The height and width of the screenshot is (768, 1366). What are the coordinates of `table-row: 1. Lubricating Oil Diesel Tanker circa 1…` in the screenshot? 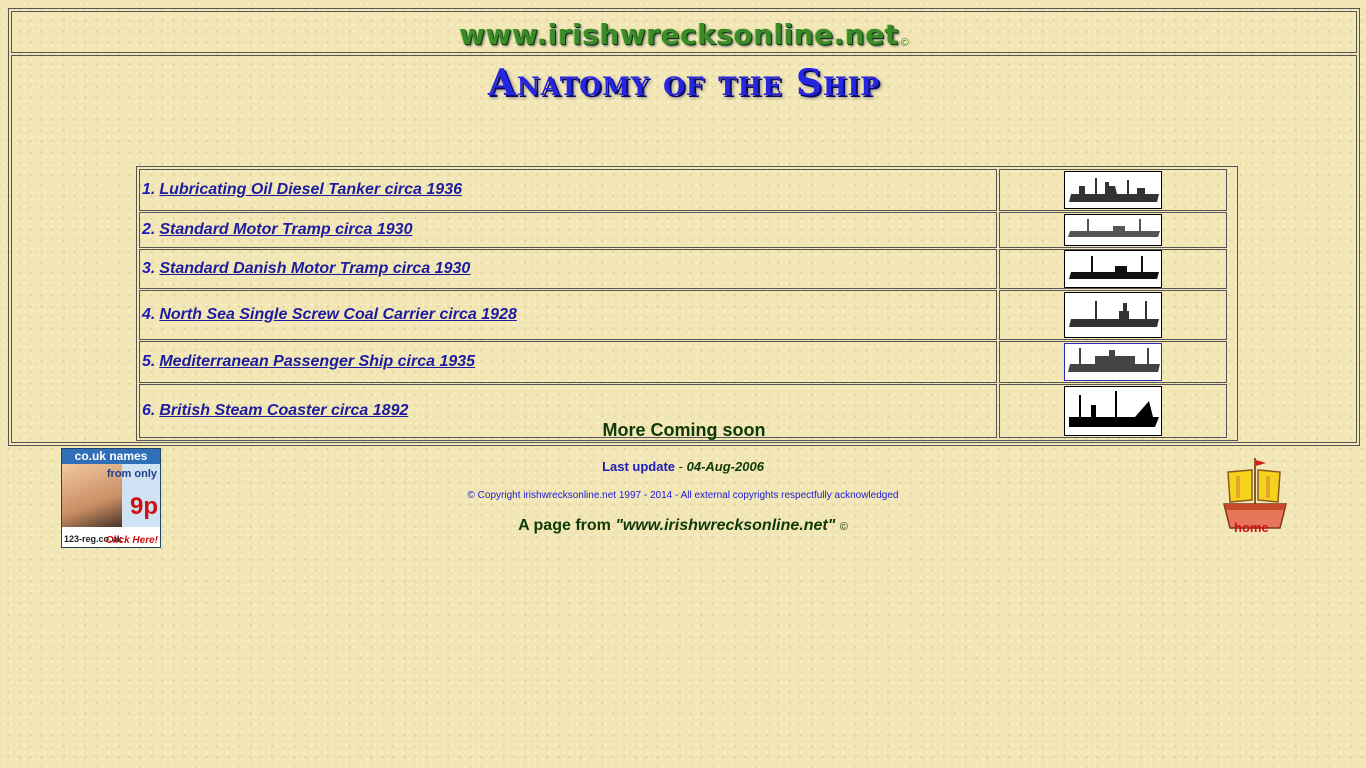 It's located at (687, 190).